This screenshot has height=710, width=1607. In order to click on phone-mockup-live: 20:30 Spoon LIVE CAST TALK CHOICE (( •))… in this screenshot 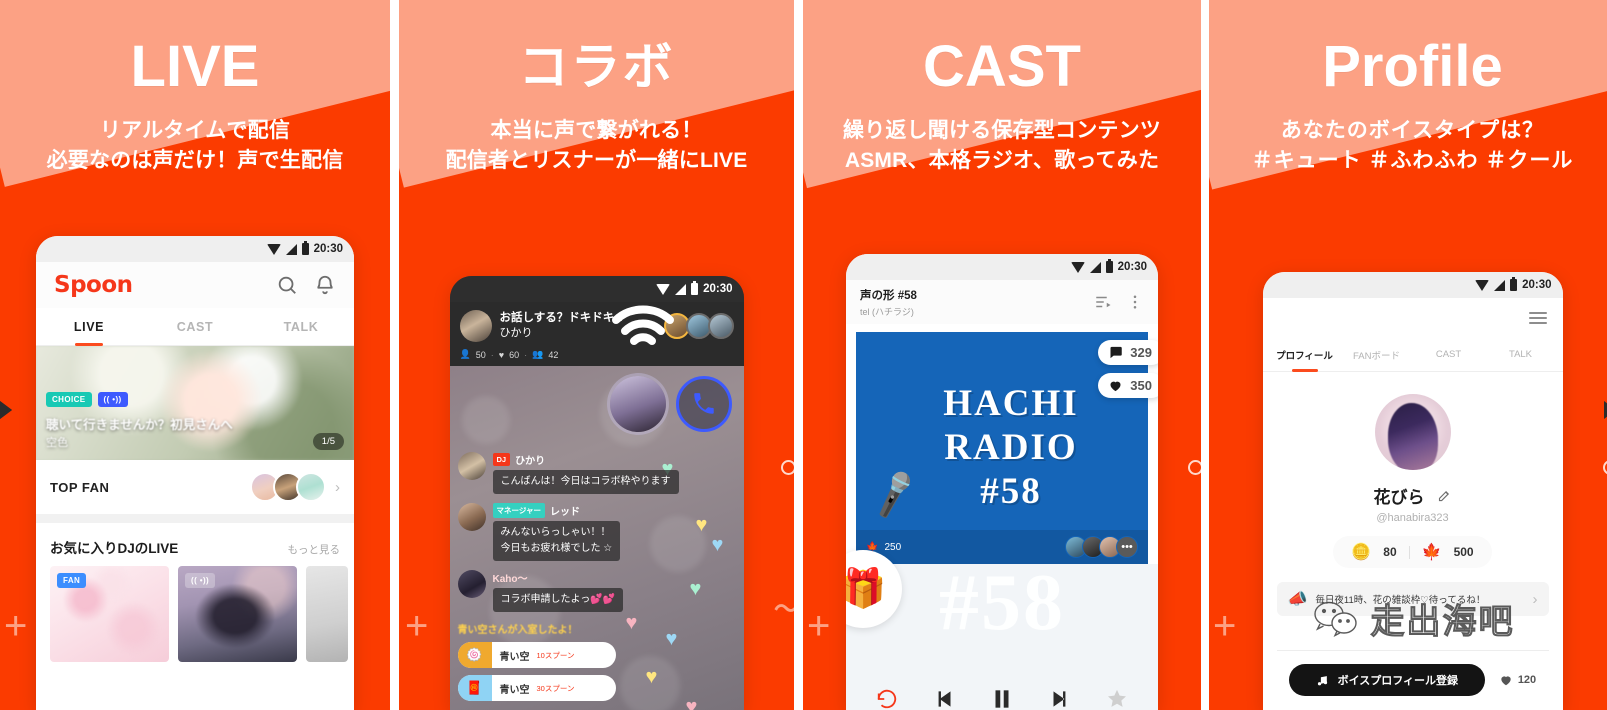, I will do `click(195, 473)`.